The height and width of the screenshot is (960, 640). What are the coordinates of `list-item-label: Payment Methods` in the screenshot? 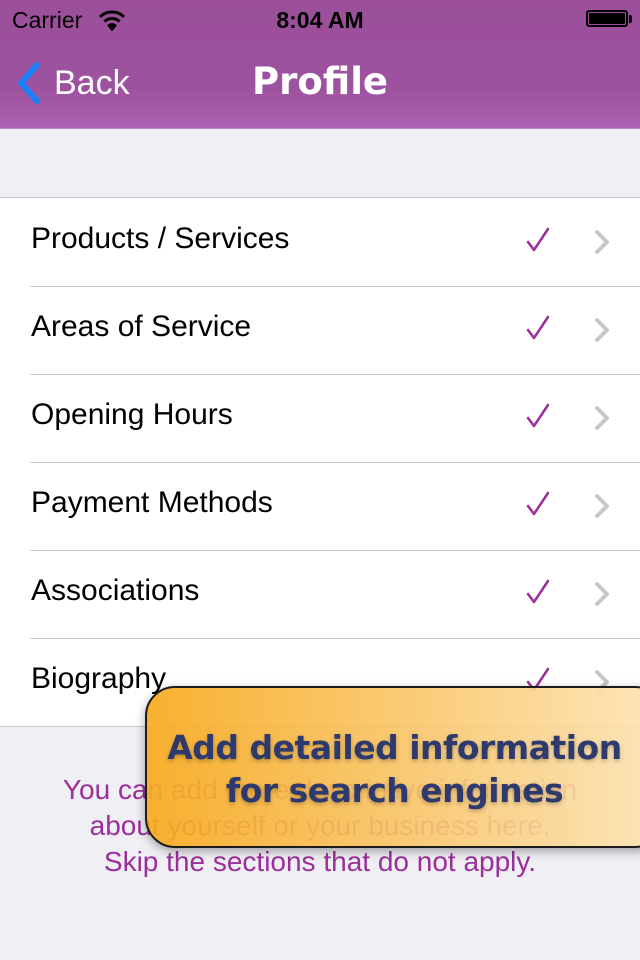 It's located at (152, 502).